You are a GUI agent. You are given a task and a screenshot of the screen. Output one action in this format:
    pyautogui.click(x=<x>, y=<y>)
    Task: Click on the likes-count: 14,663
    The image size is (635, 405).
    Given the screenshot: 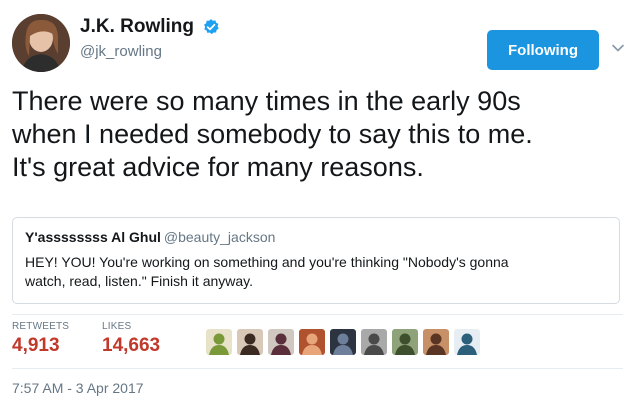 What is the action you would take?
    pyautogui.click(x=131, y=345)
    